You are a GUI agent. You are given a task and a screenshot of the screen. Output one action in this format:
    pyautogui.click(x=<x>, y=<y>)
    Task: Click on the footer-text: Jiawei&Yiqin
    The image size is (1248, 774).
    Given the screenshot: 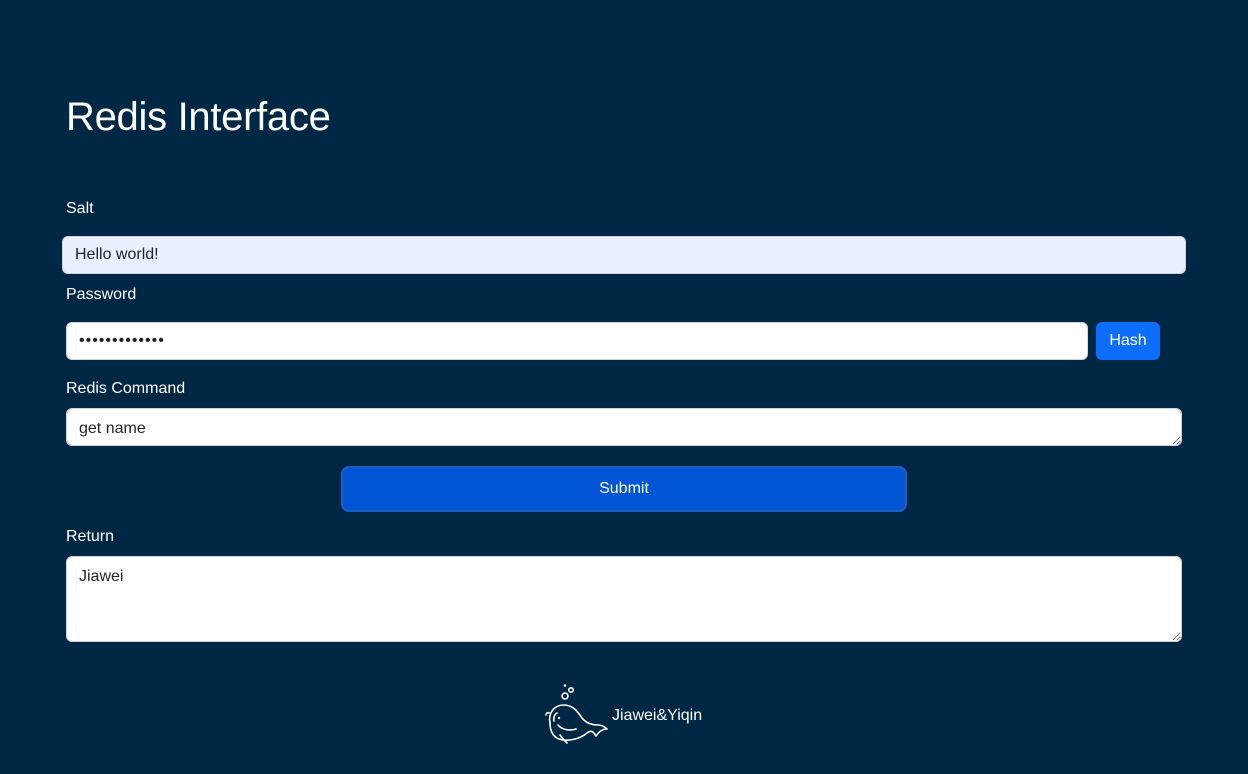 What is the action you would take?
    pyautogui.click(x=657, y=715)
    